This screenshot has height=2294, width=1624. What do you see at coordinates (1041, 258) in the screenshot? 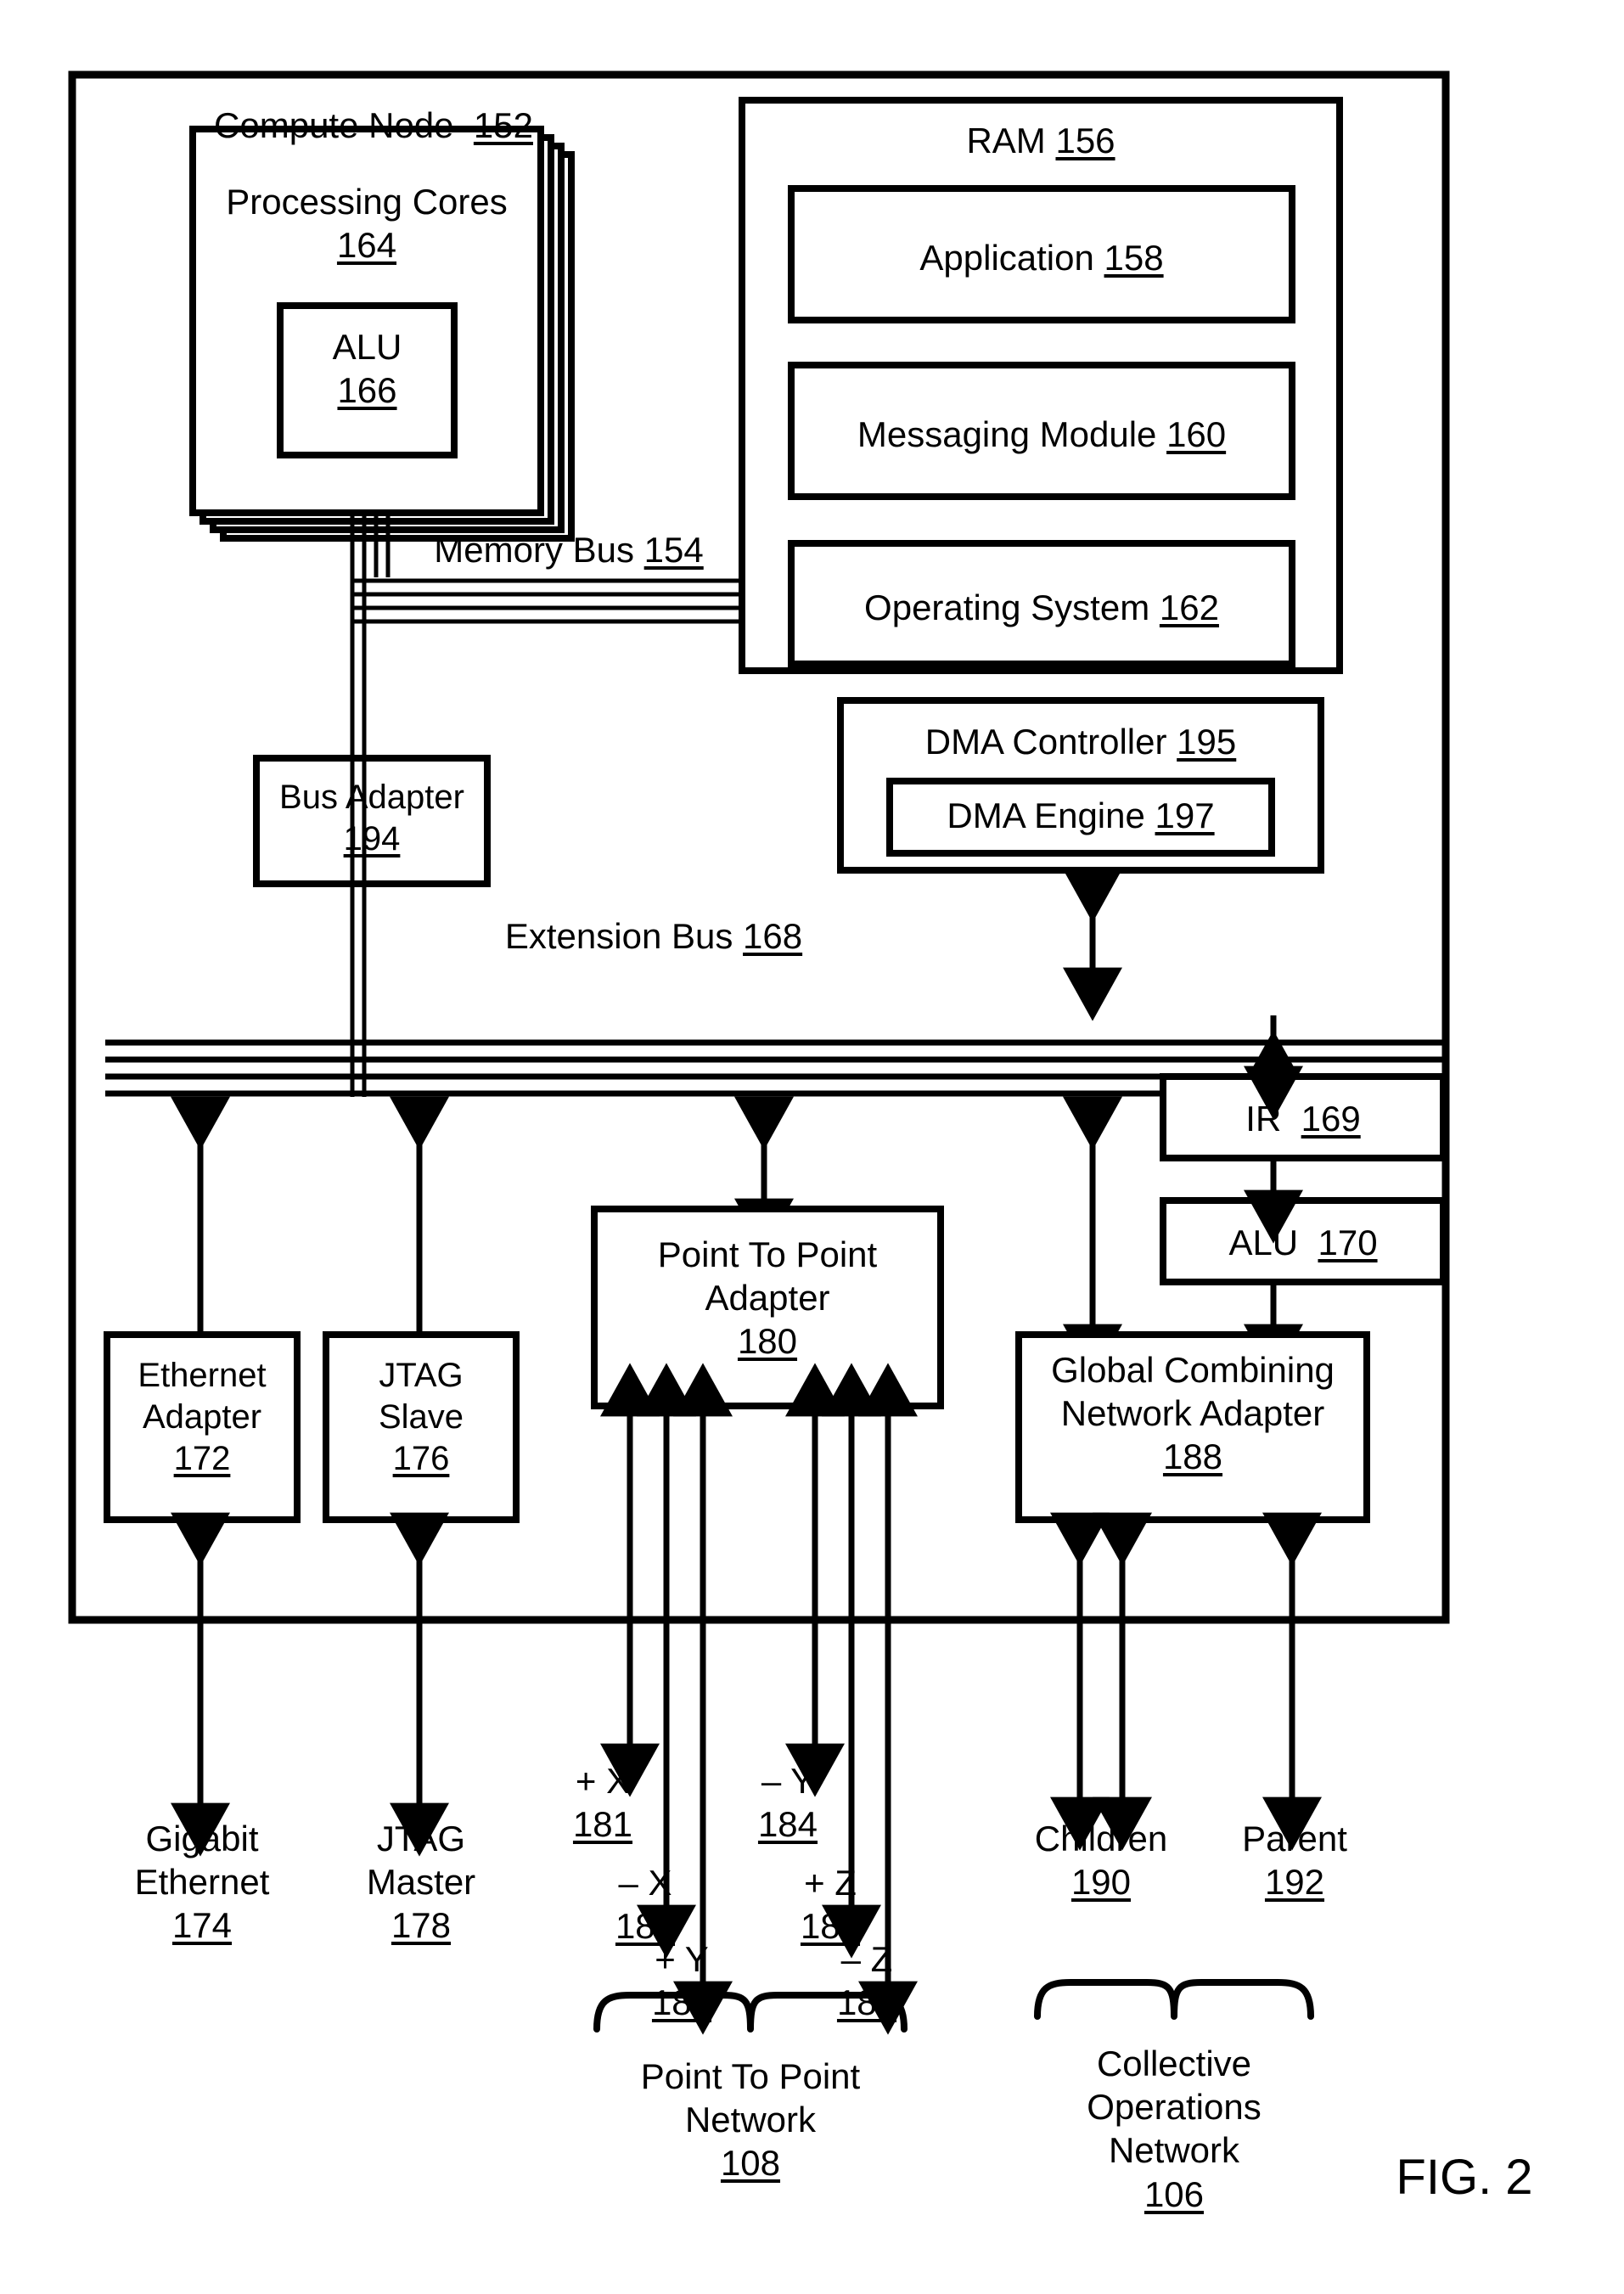
I see `application-label: Application 158` at bounding box center [1041, 258].